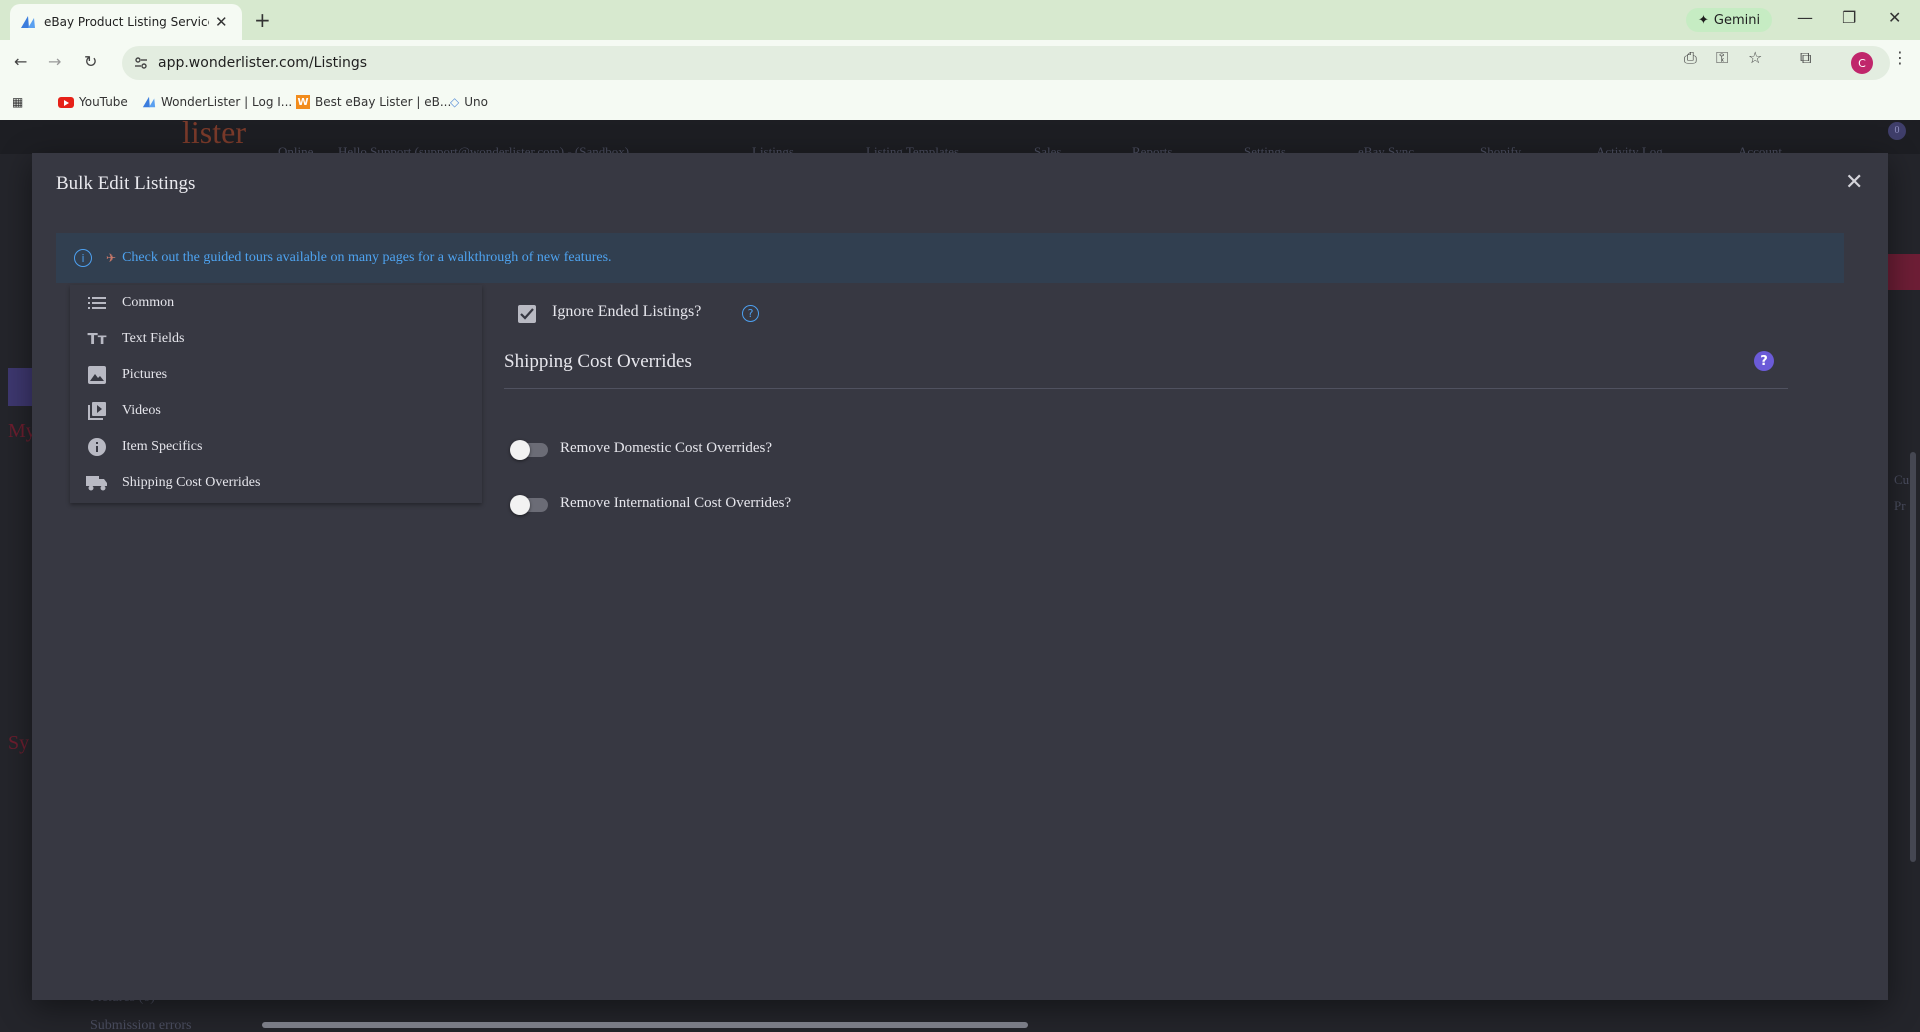 The width and height of the screenshot is (1920, 1032). Describe the element at coordinates (20, 61) in the screenshot. I see `back-icon: ←` at that location.